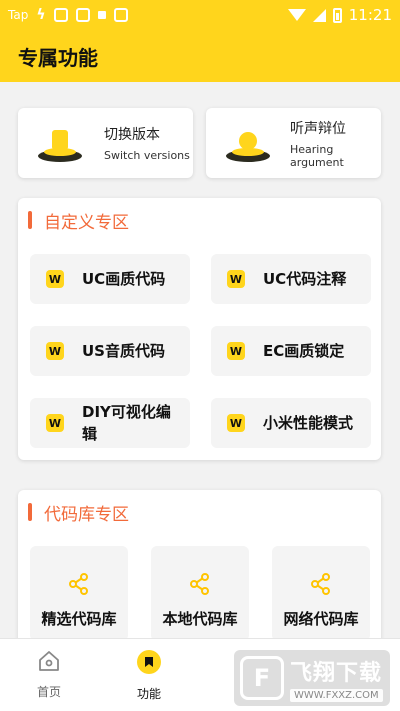 The image size is (400, 711). I want to click on page-title: 专属功能, so click(58, 57).